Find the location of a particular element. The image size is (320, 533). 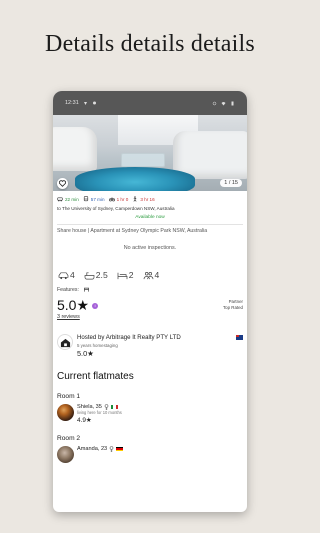

notification-icon is located at coordinates (85, 103).